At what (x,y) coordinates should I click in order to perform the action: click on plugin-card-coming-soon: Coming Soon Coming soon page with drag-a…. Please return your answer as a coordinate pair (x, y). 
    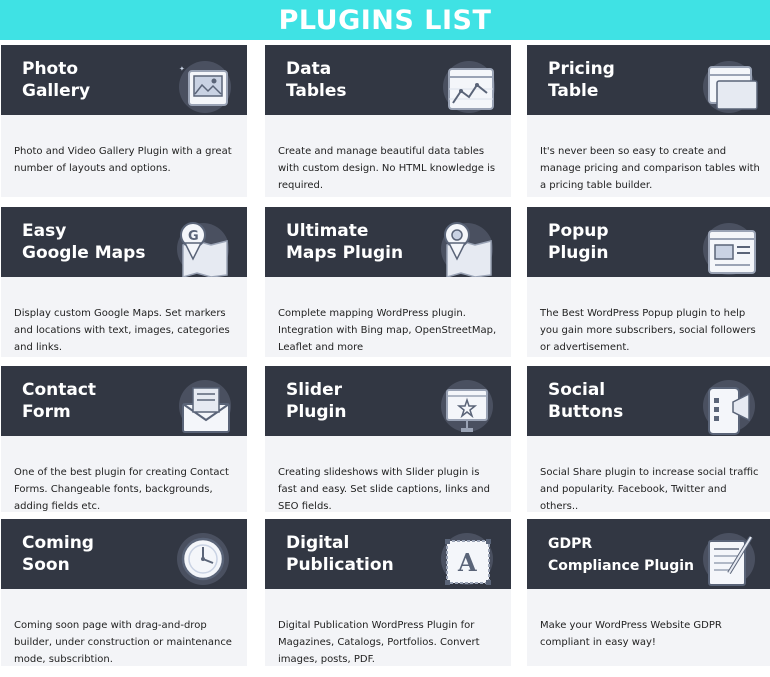
    Looking at the image, I should click on (124, 592).